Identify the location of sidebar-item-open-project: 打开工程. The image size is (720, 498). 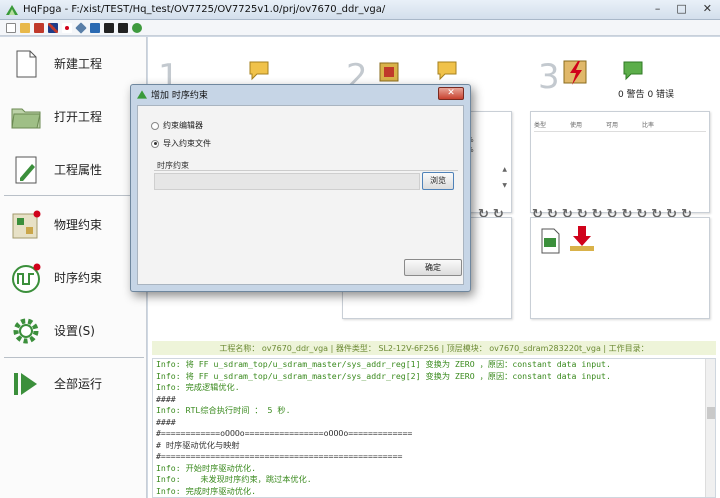
(73, 116).